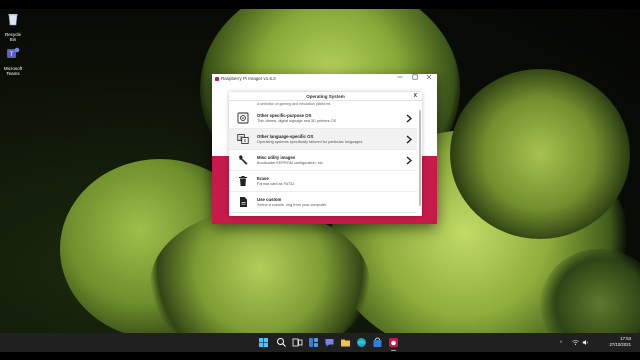 The width and height of the screenshot is (640, 360). What do you see at coordinates (13, 27) in the screenshot?
I see `desktop-icon-recycle-bin: Recycle Bin` at bounding box center [13, 27].